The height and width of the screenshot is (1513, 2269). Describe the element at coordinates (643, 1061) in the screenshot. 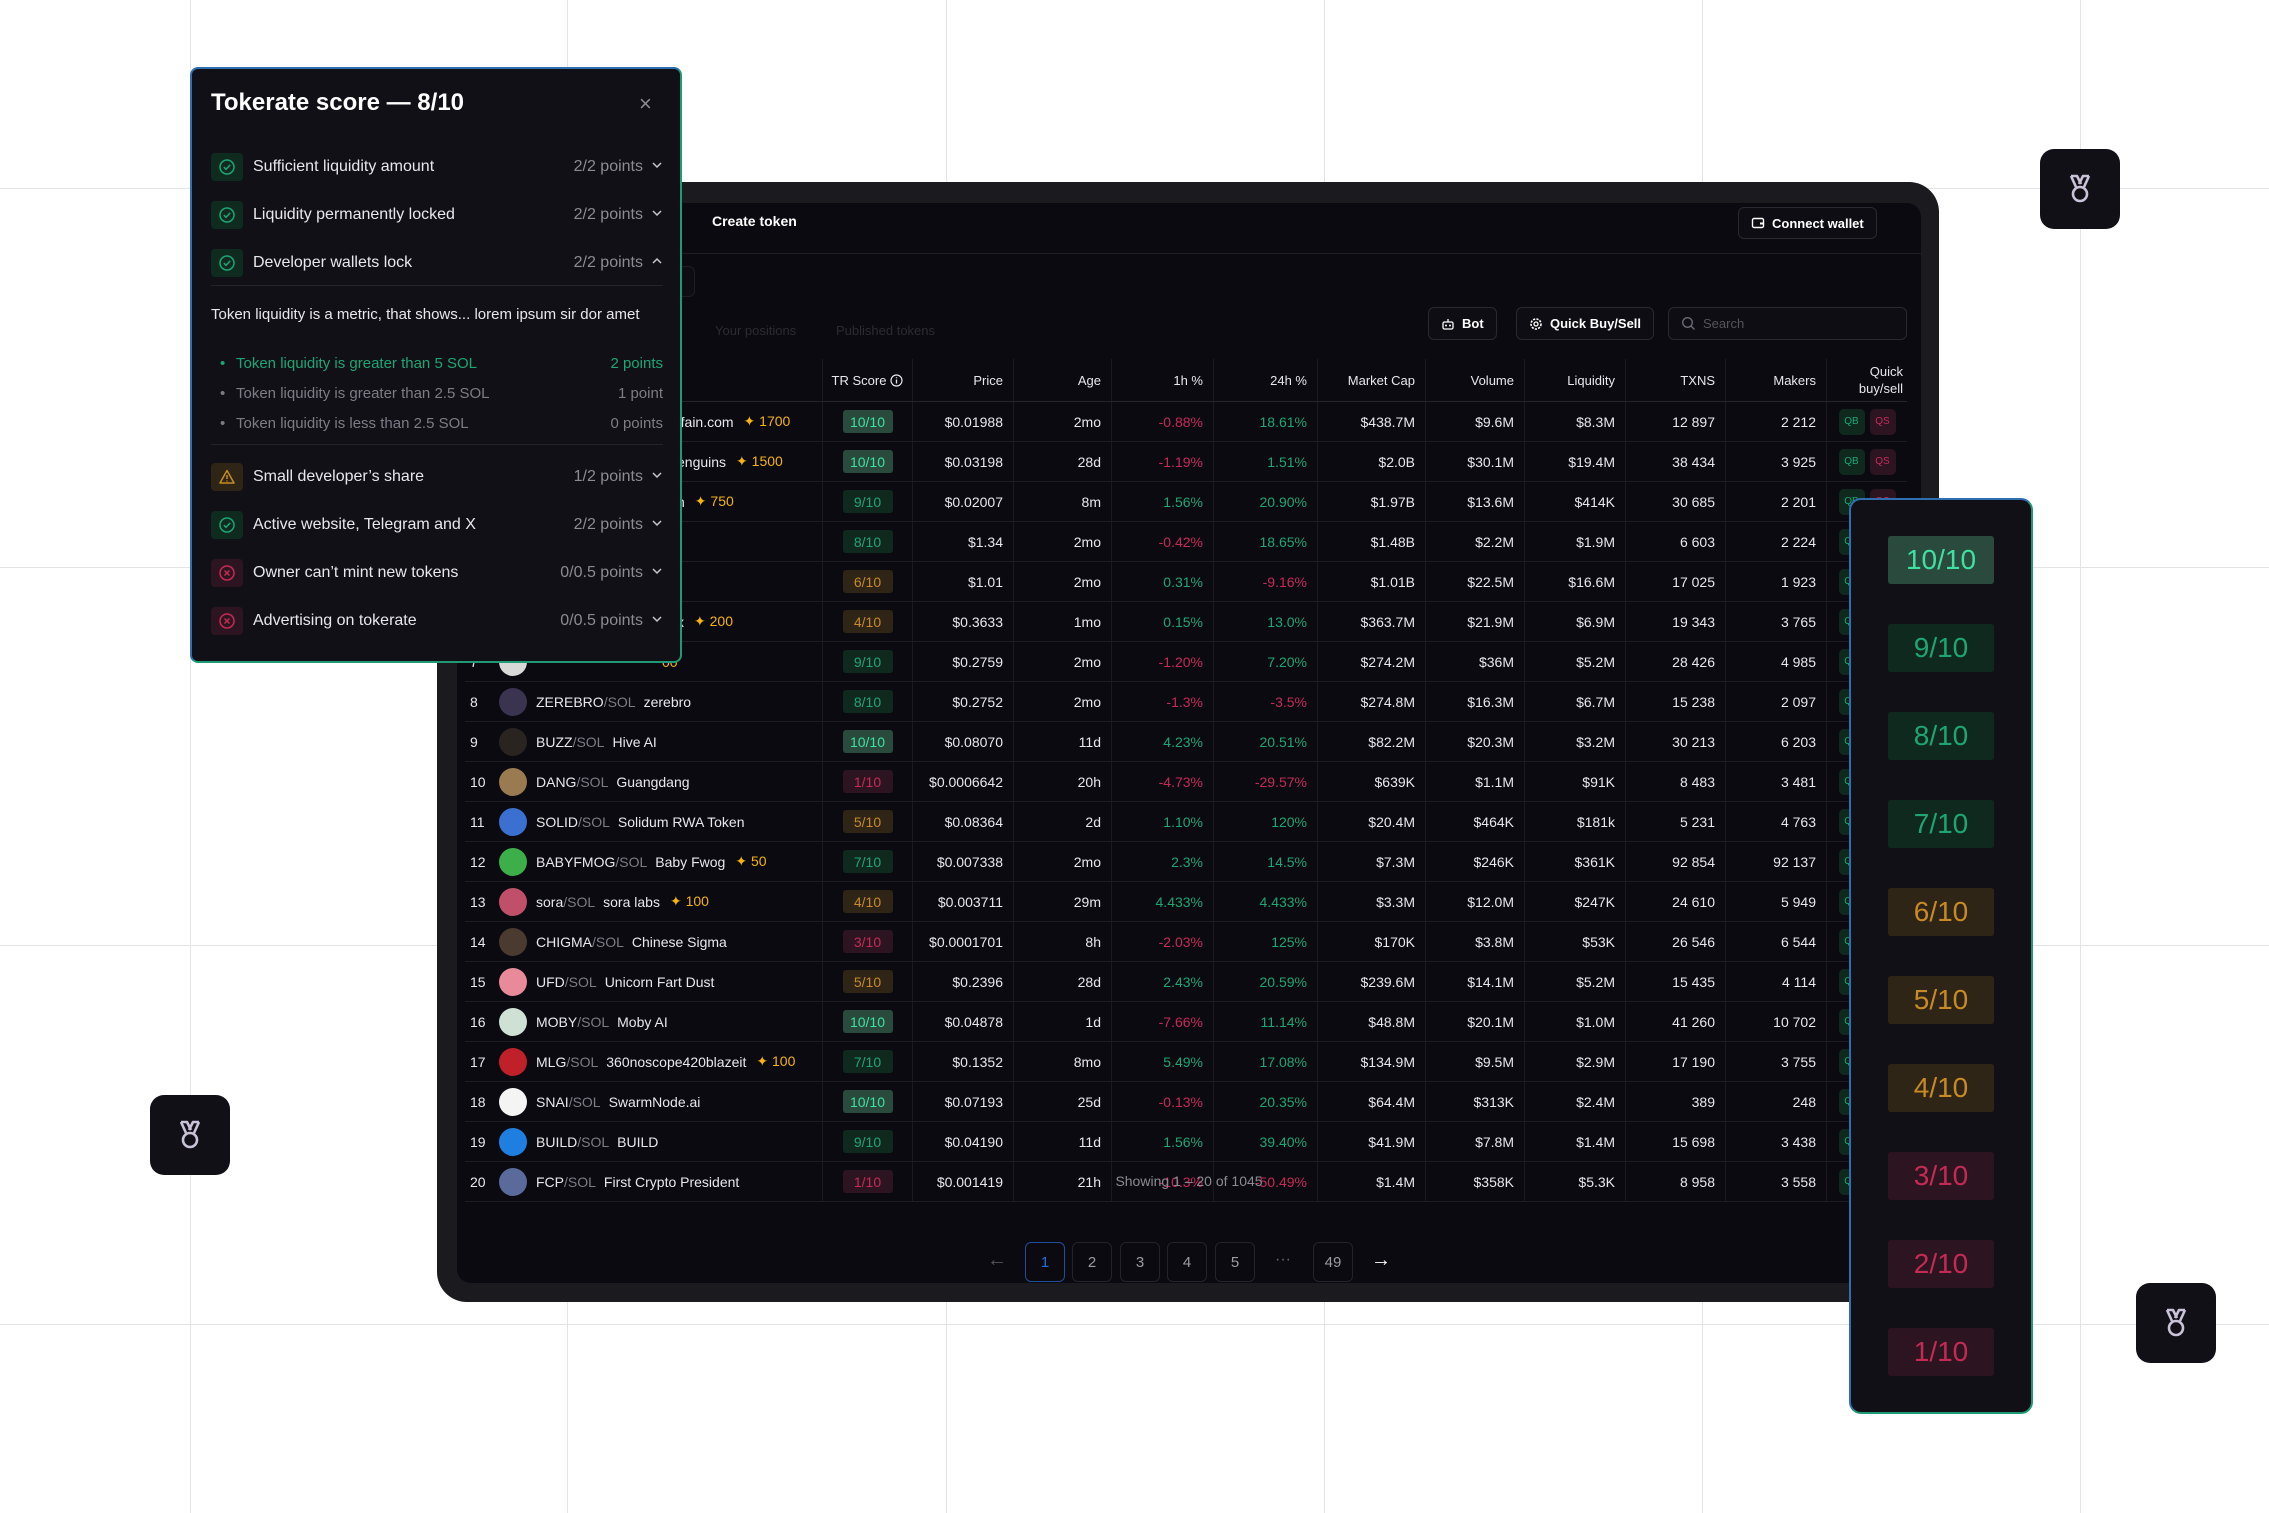

I see `token-cell: 17 MLG/SOL 360noscope420blazeit ✦ 100` at that location.